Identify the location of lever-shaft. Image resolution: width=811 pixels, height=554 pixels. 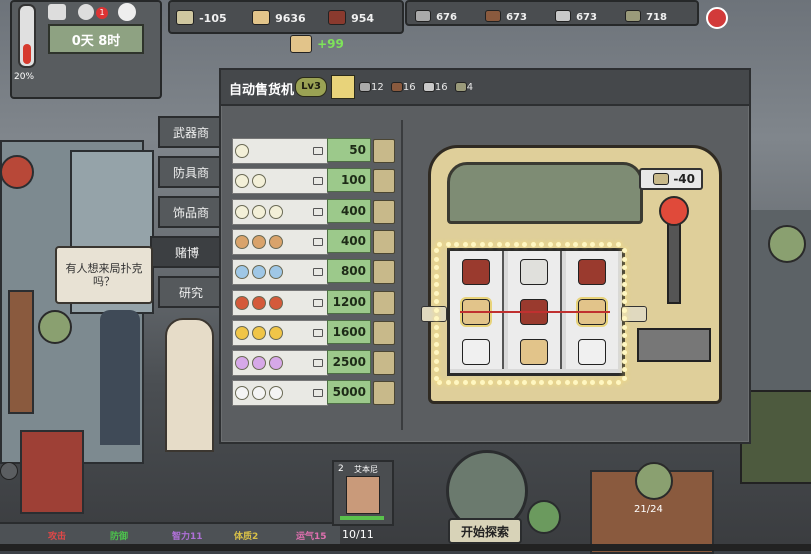
(674, 261).